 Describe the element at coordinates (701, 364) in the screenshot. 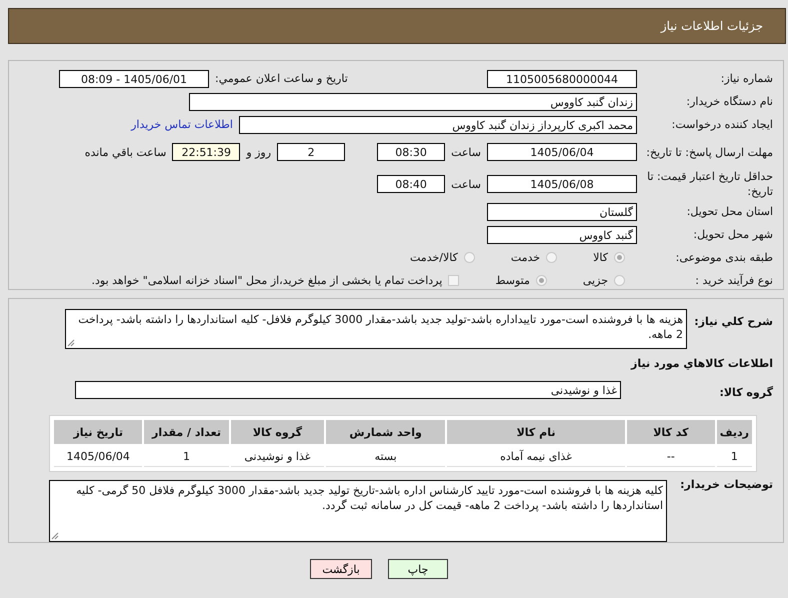

I see `section-title: اطلاعات کالاهاي مورد نیاز` at that location.